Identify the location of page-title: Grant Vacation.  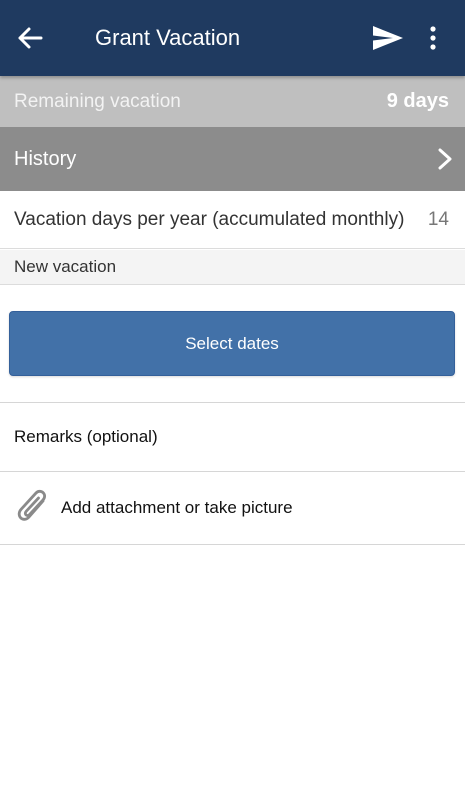
(168, 37).